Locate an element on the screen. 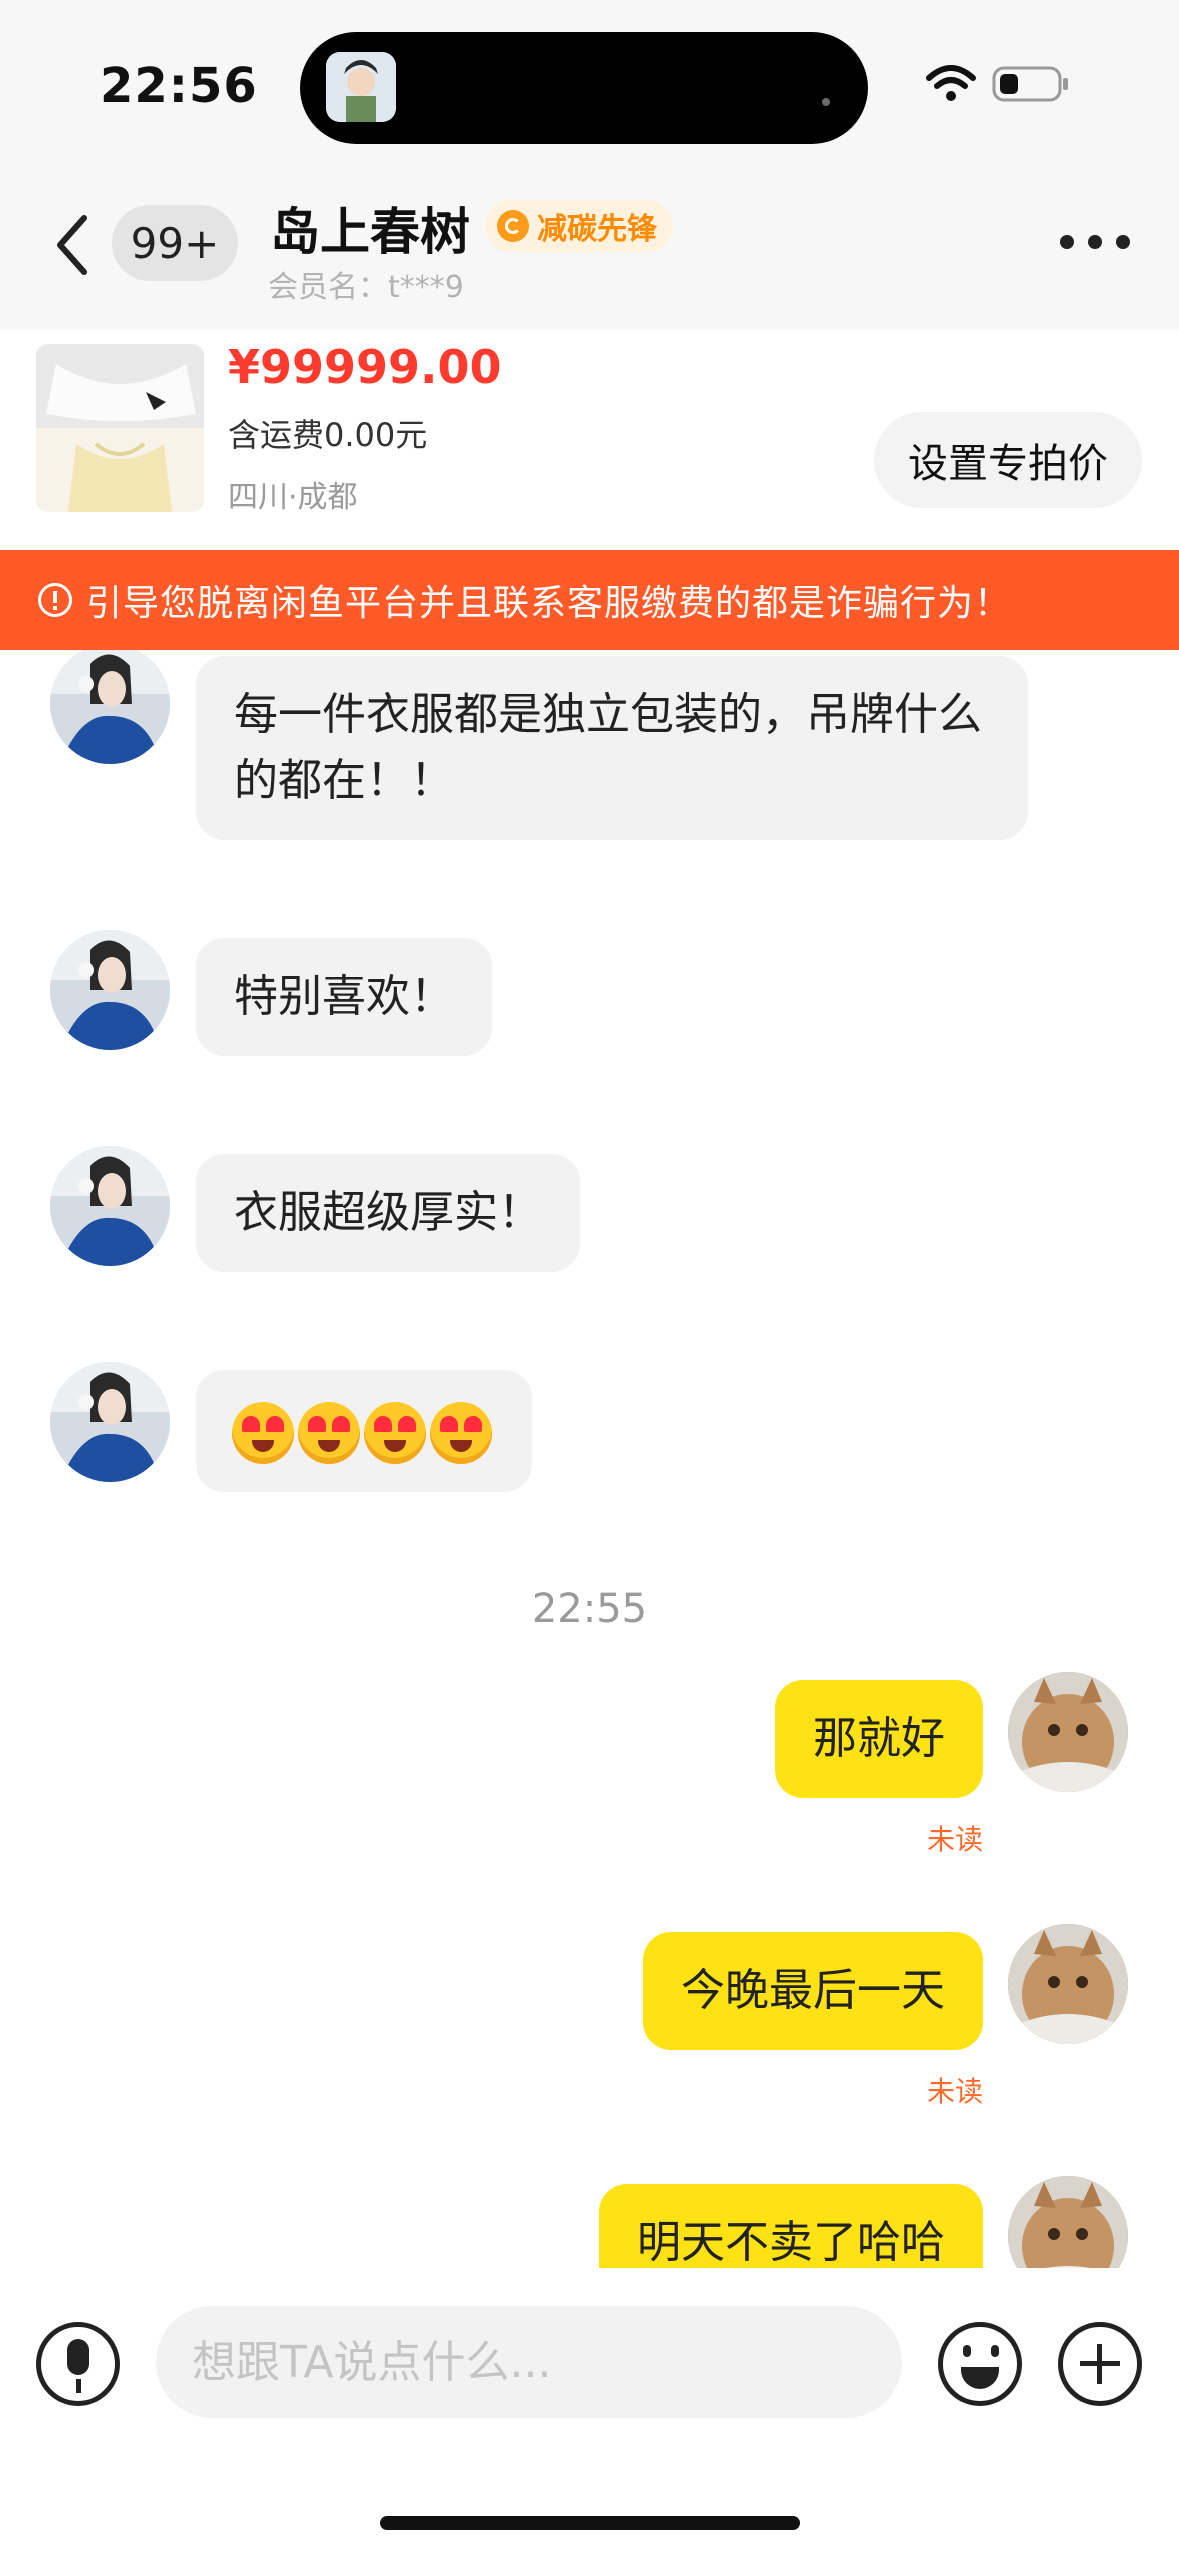  voice-input-button is located at coordinates (78, 2364).